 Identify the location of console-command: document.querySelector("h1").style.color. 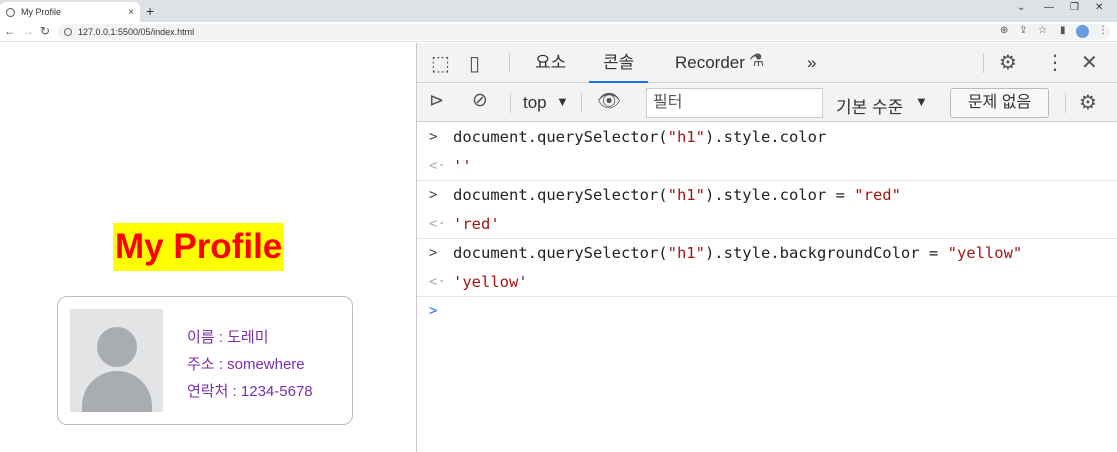
(640, 137).